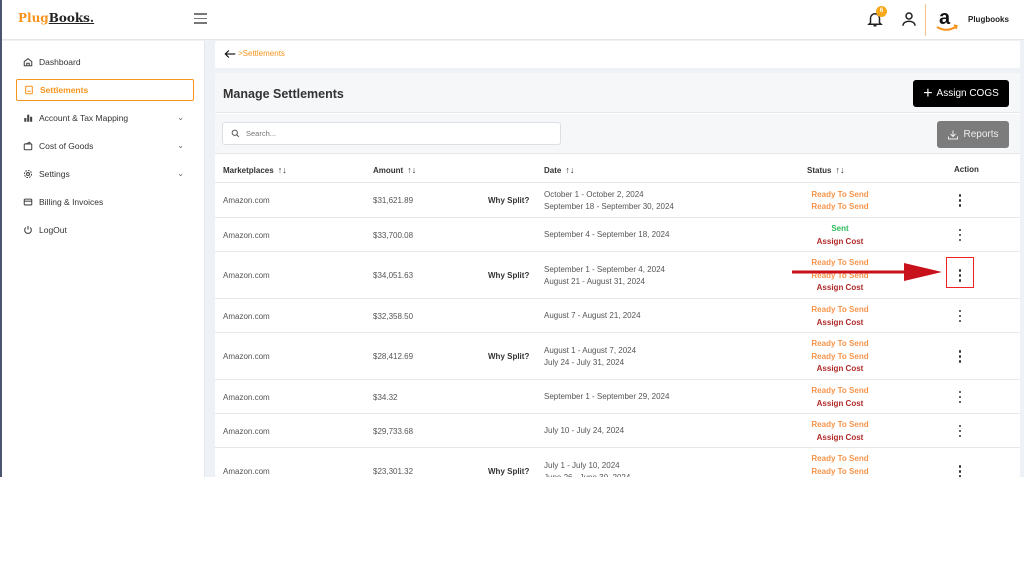  I want to click on column-header-action: Action, so click(966, 169).